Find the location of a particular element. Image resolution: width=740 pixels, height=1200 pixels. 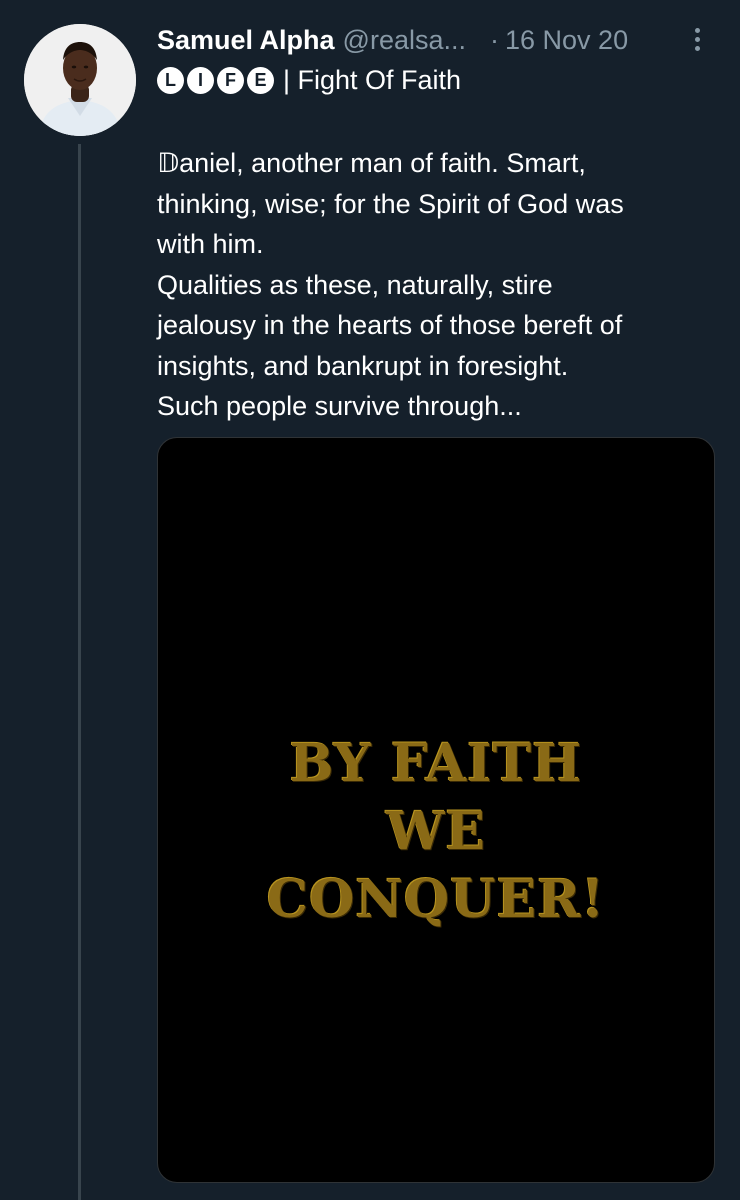

badge-letter: L is located at coordinates (170, 80).